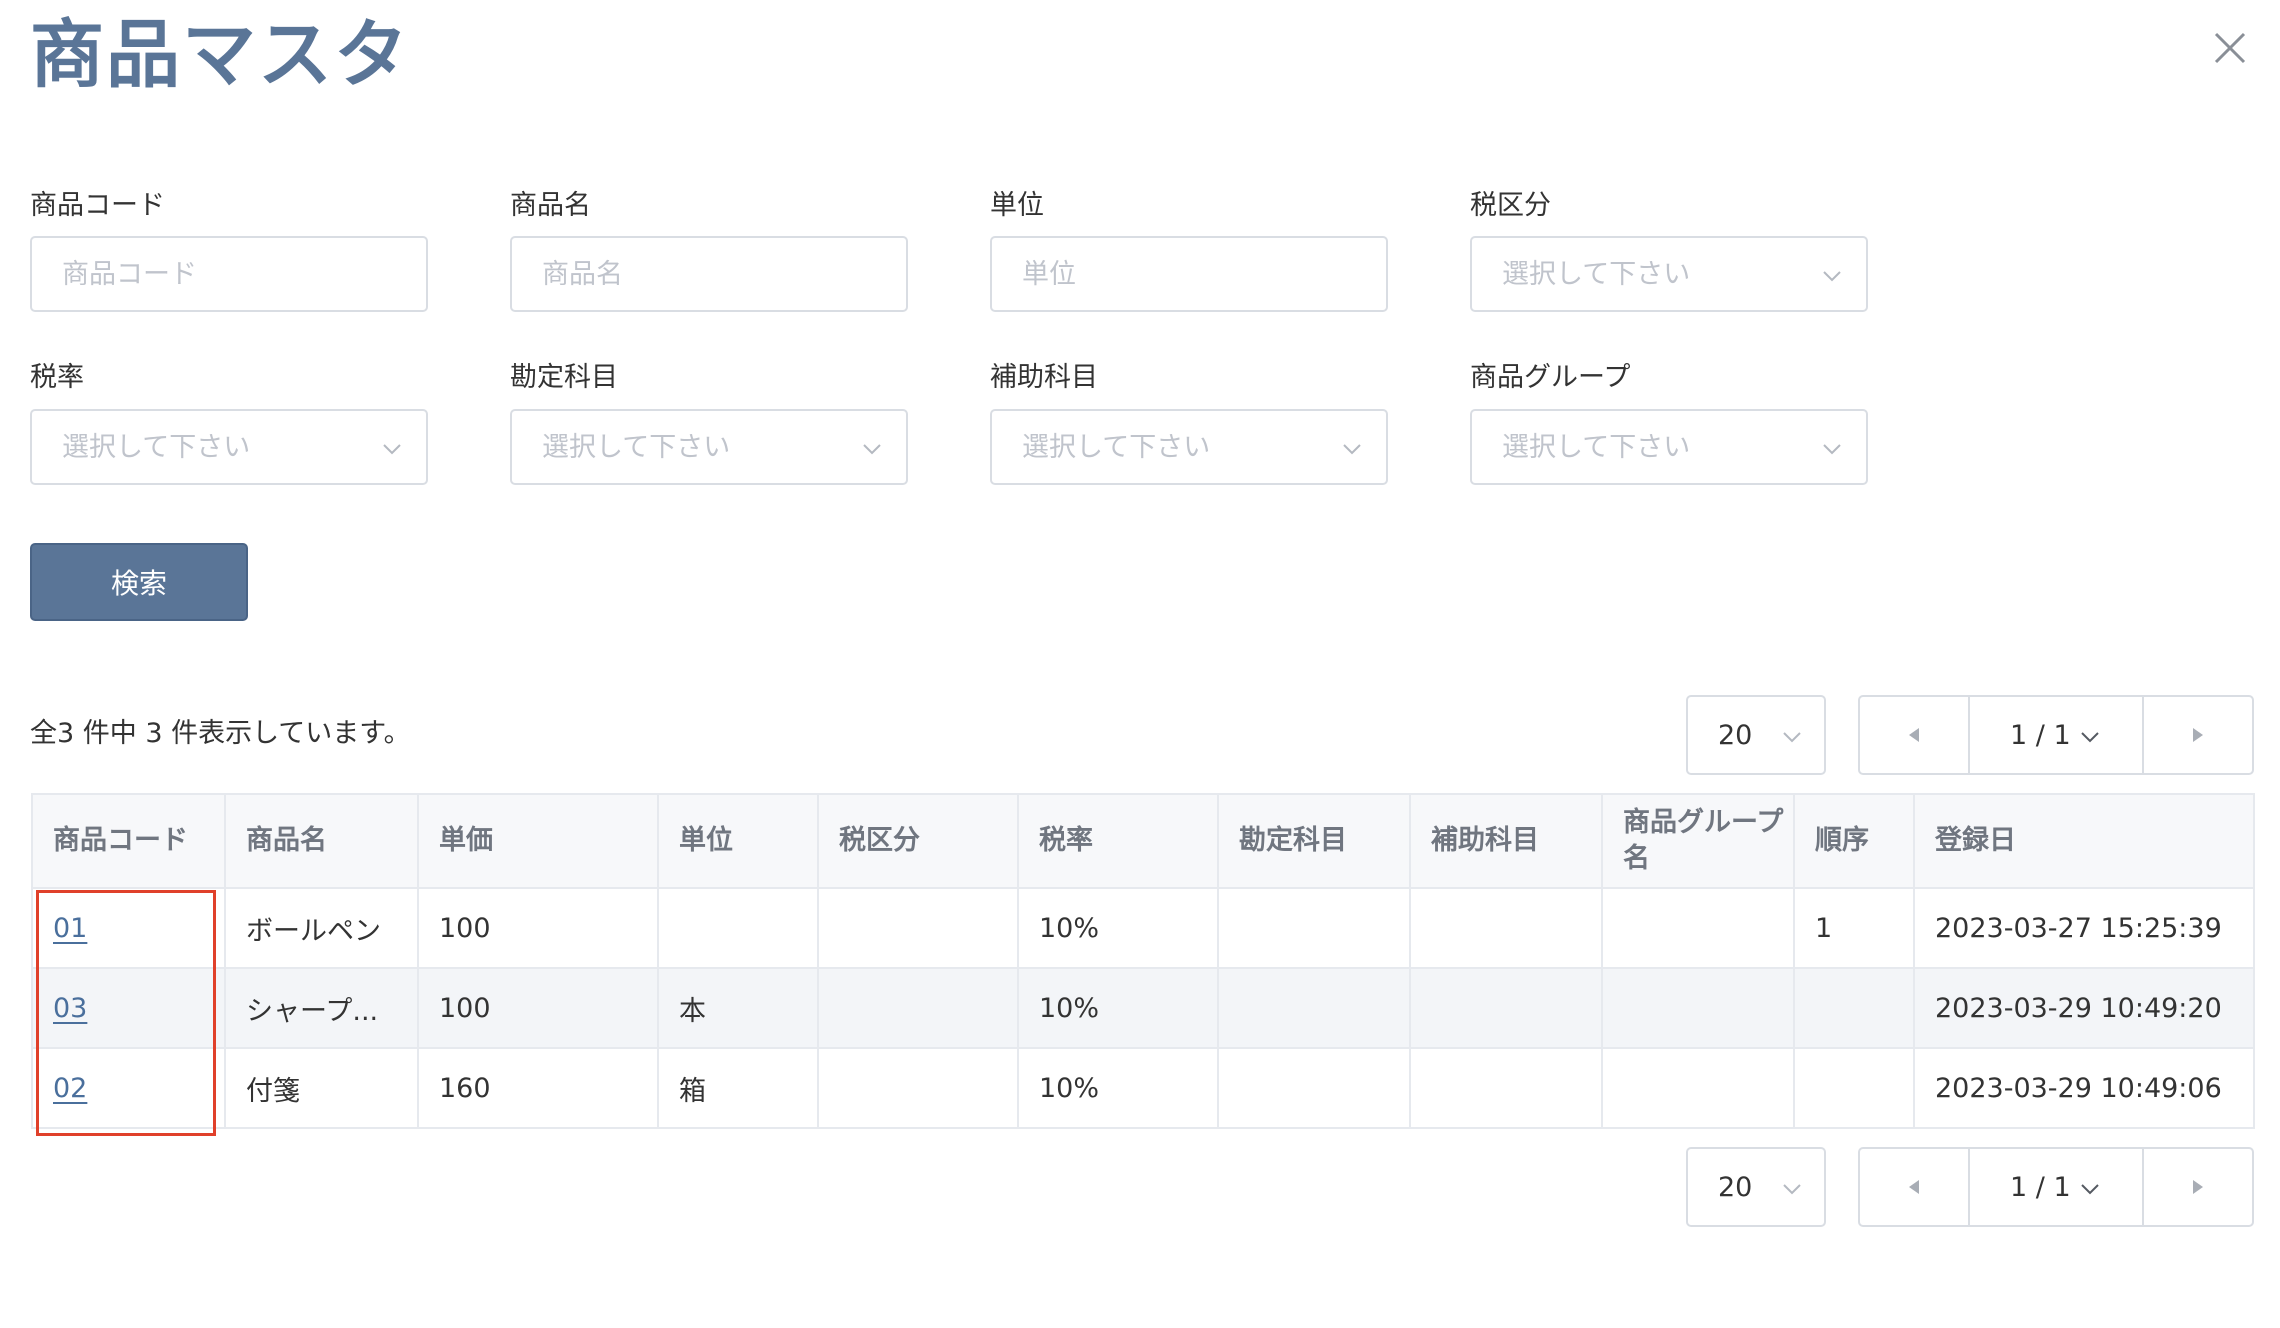  I want to click on page-size-select-bottom: 20, so click(1756, 1187).